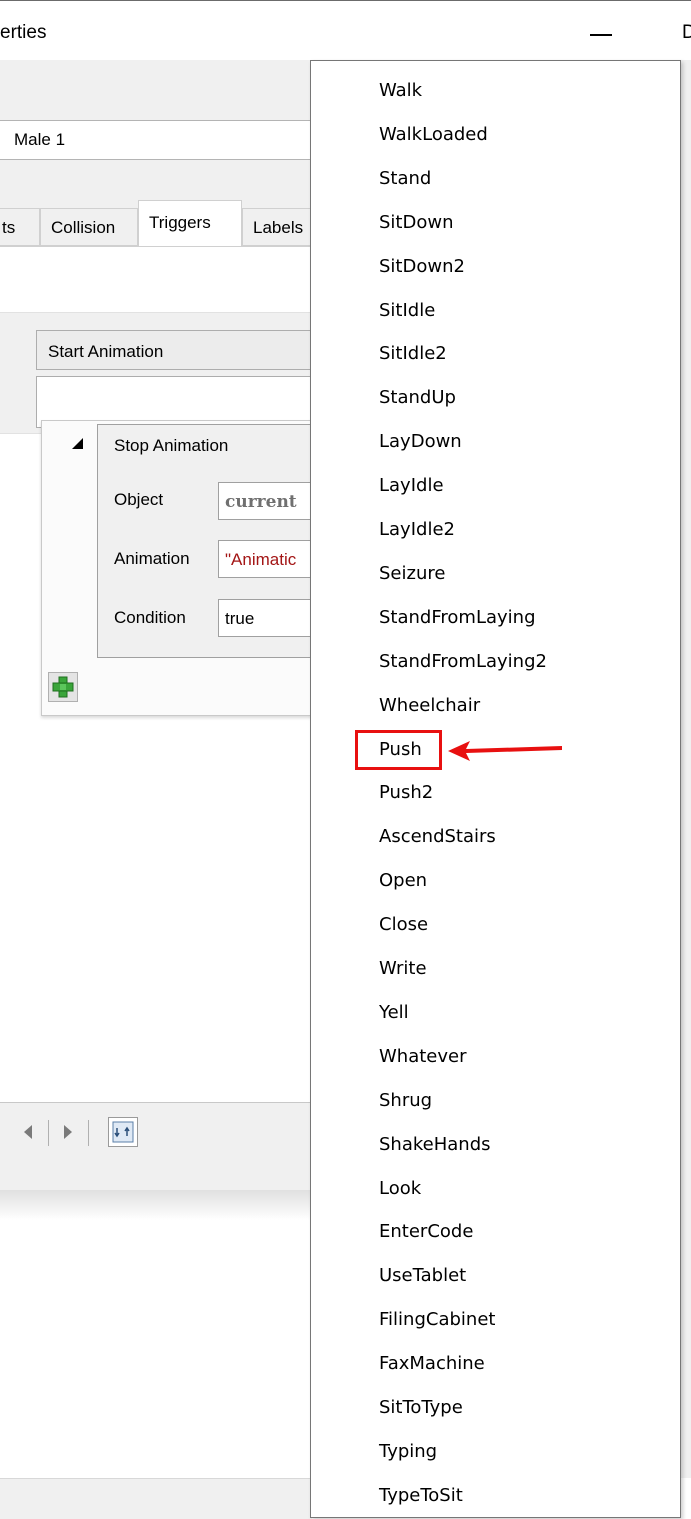  Describe the element at coordinates (423, 1057) in the screenshot. I see `dropdown-option-whatever: Whatever` at that location.